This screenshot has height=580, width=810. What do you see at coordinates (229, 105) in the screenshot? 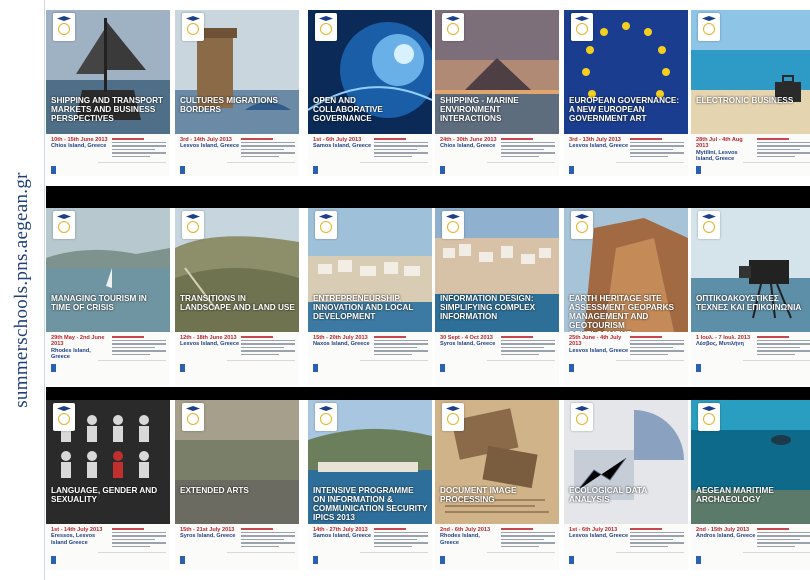
I see `poster-title: CULTURES MIGRATIONS BORDERS` at bounding box center [229, 105].